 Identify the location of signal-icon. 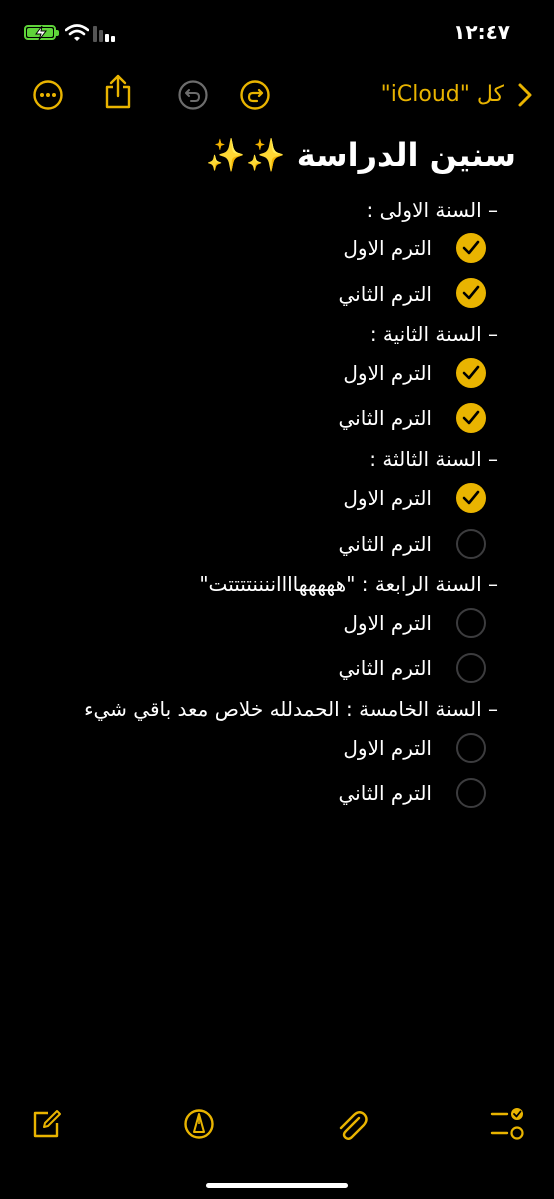
(104, 34).